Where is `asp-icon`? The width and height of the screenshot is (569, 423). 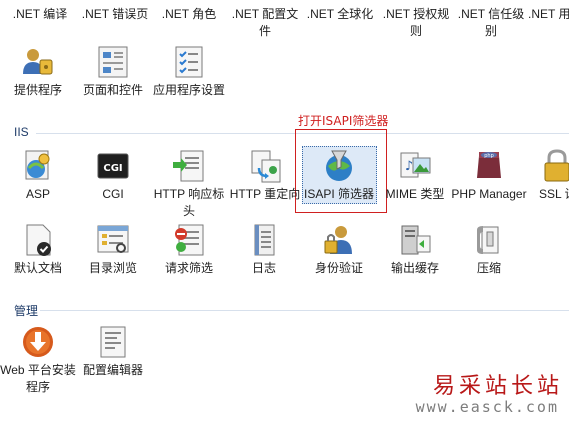 asp-icon is located at coordinates (37, 165).